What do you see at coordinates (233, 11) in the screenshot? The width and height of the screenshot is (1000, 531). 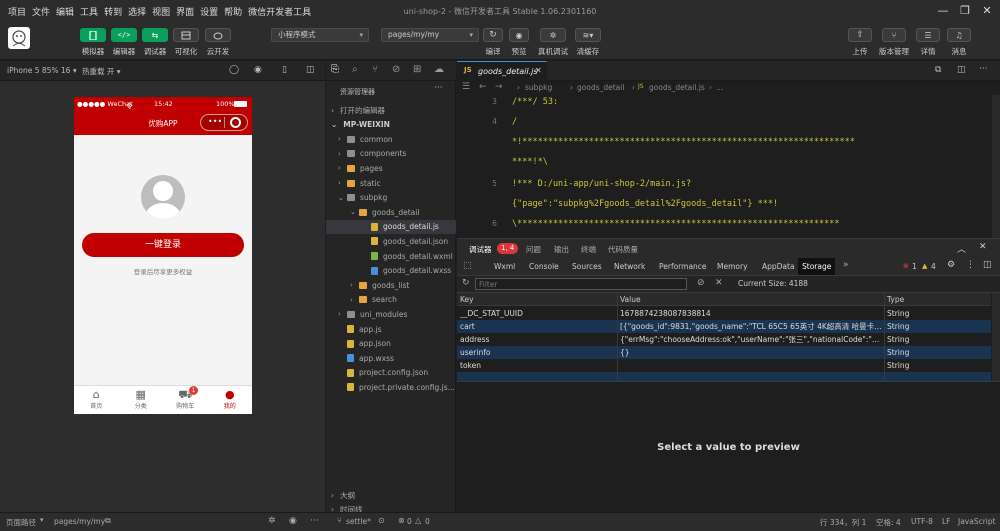 I see `menu-item: 帮助` at bounding box center [233, 11].